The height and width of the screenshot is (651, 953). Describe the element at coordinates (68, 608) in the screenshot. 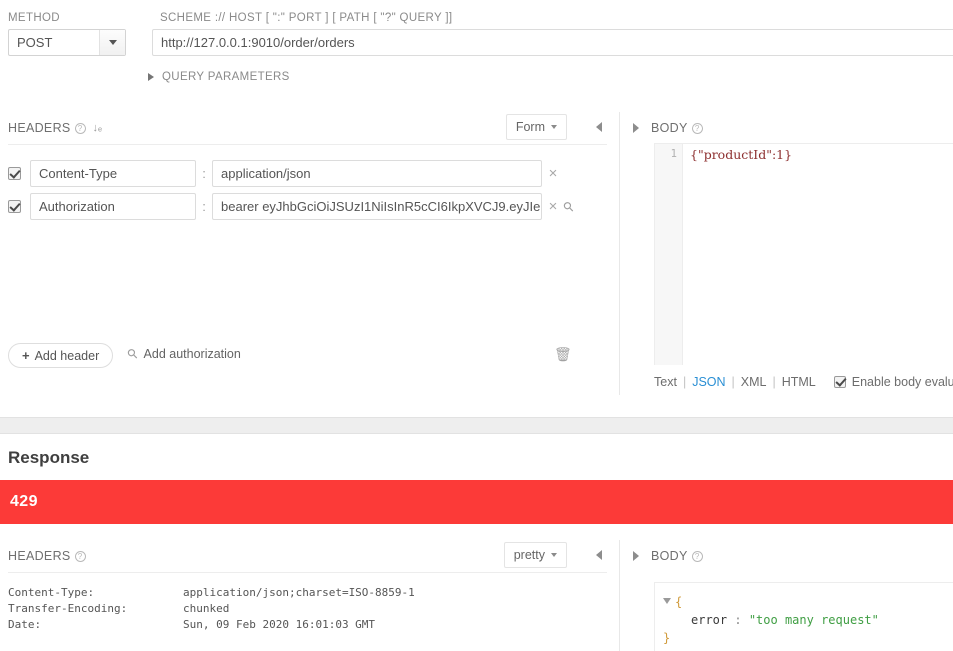

I see `response-header-name: Transfer-Encoding:` at that location.